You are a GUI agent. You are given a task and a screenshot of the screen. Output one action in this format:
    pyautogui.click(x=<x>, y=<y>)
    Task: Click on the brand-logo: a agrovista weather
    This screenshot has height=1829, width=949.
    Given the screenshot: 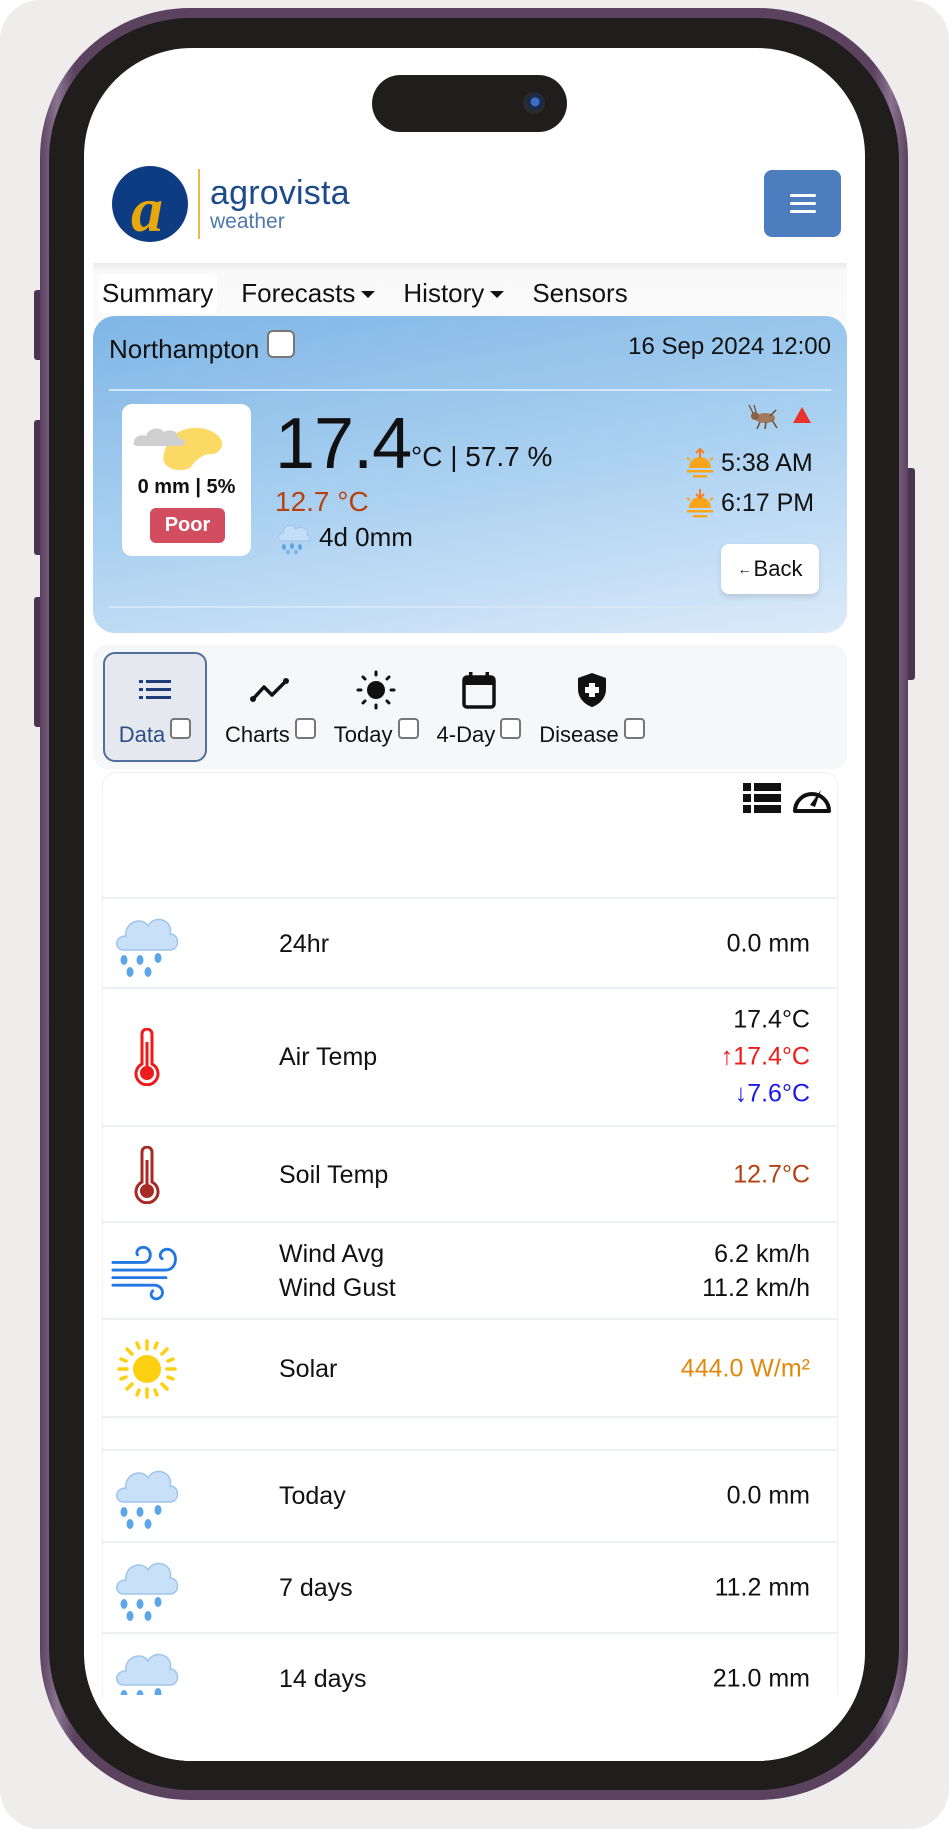 What is the action you would take?
    pyautogui.click(x=231, y=204)
    